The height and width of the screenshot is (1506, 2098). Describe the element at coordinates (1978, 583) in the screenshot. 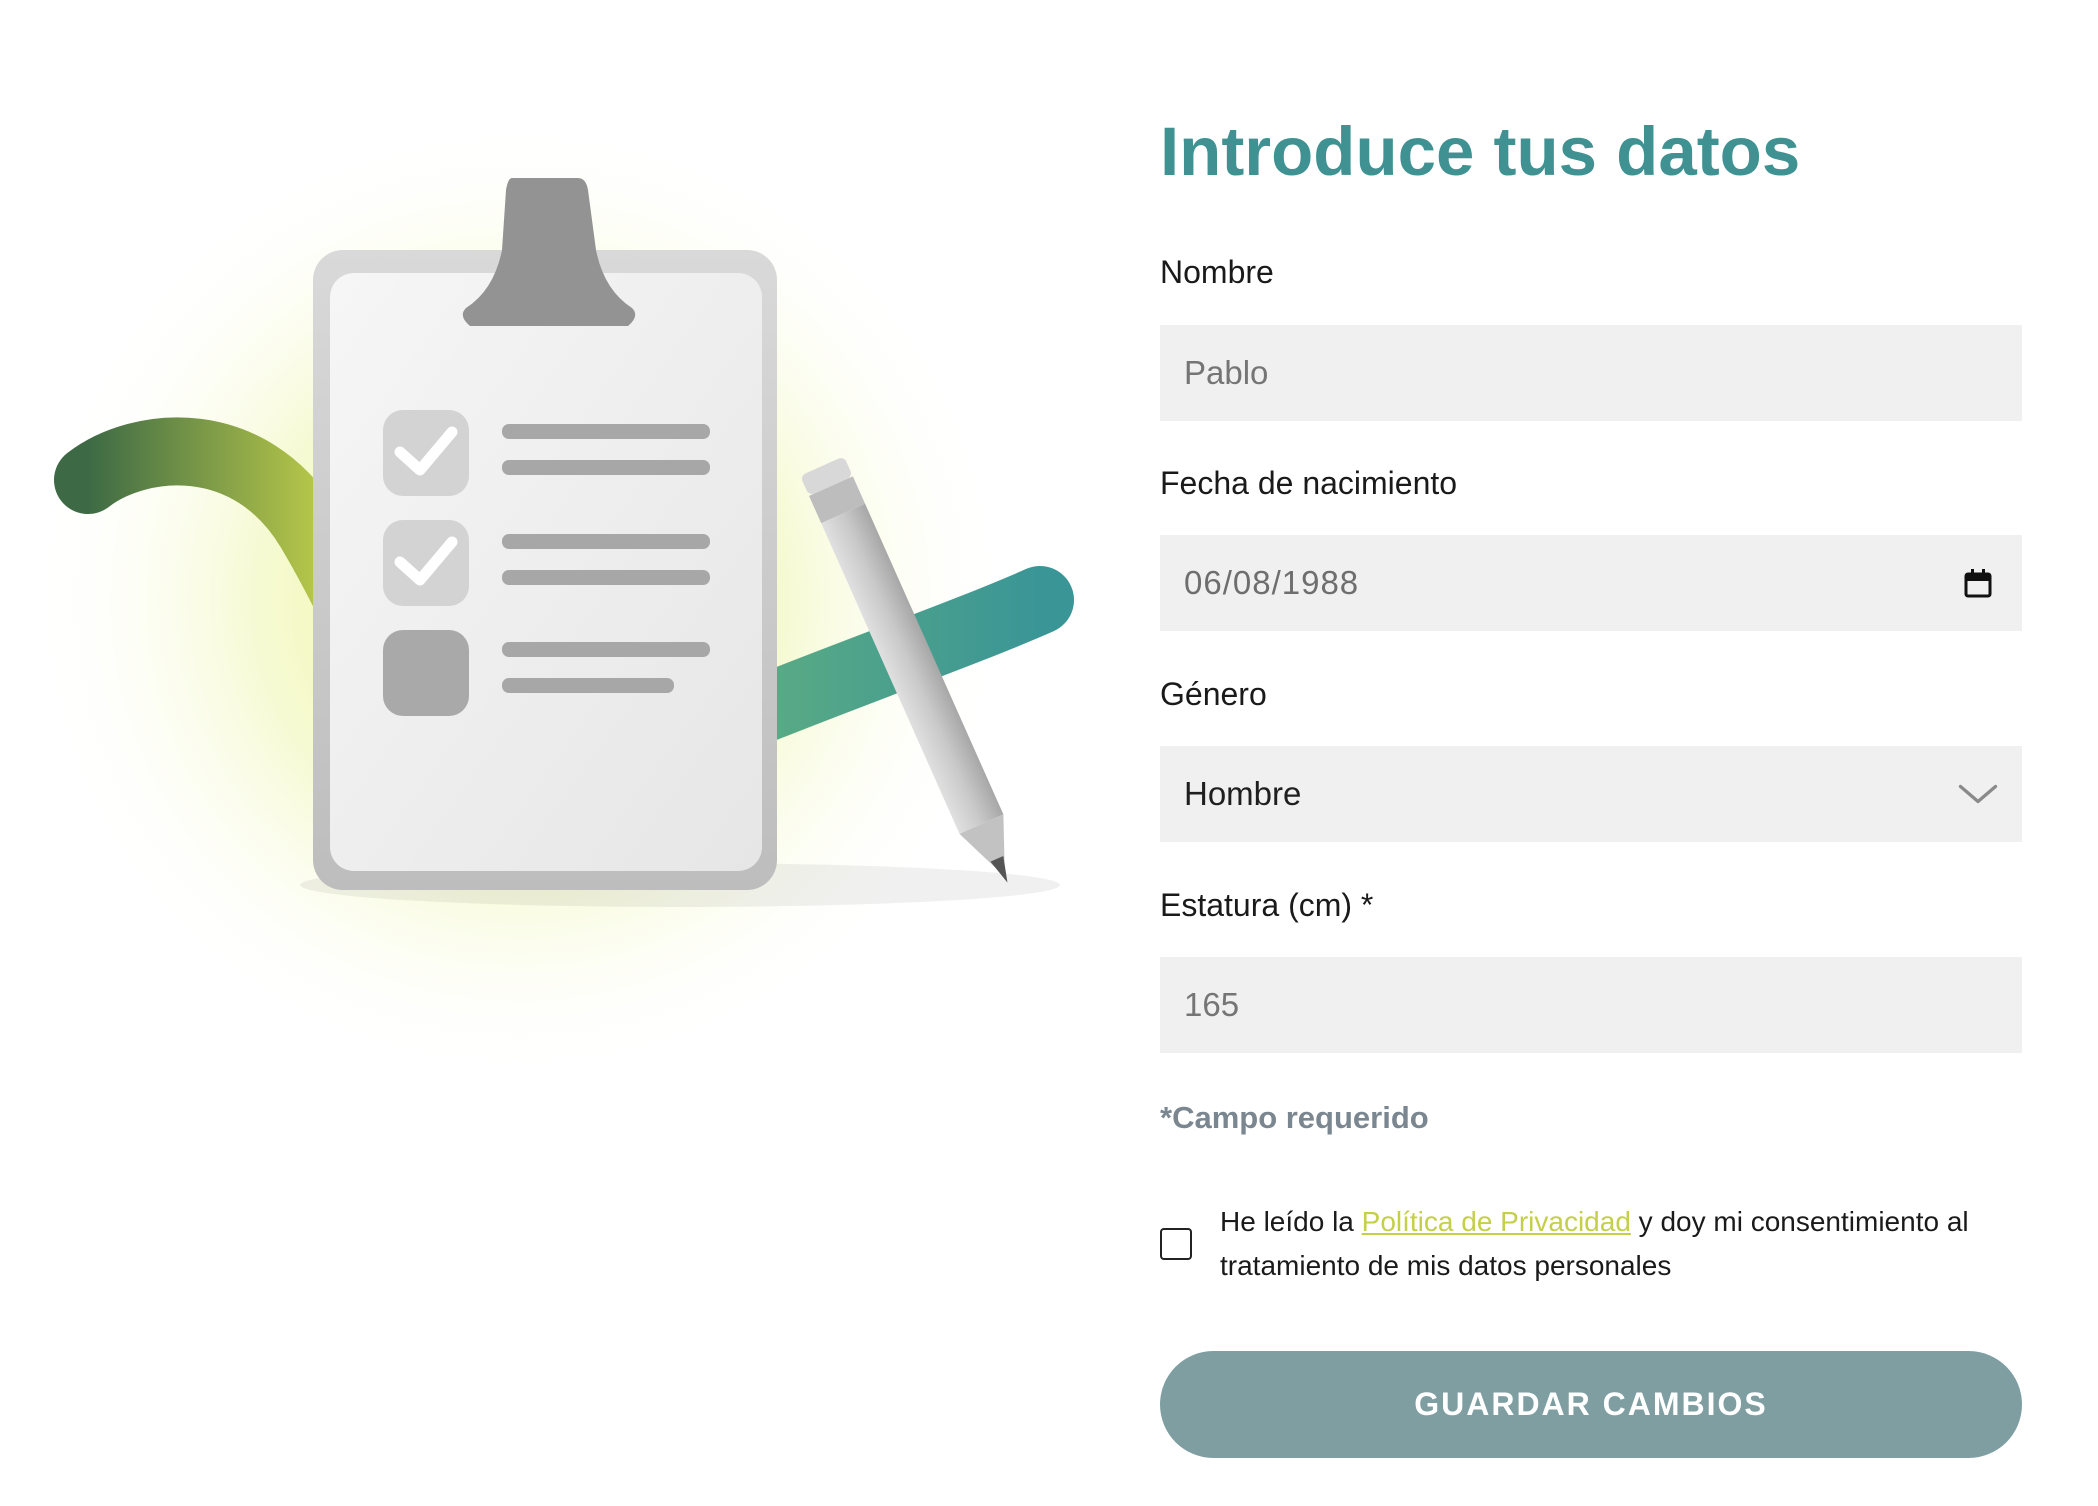

I see `calendar-icon` at that location.